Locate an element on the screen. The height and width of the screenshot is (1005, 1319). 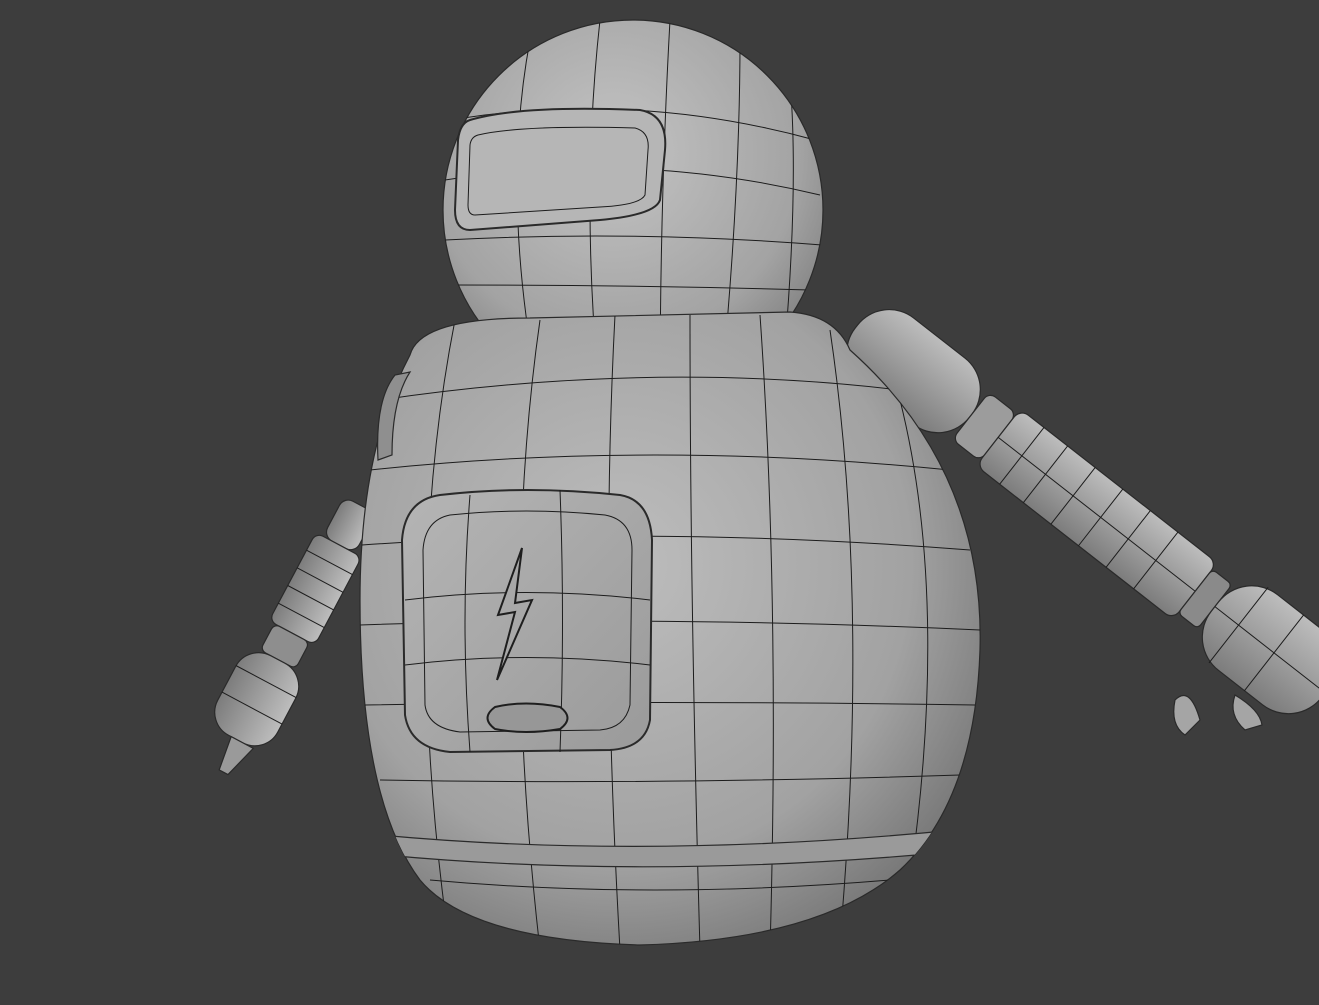
battery-panel is located at coordinates (527, 621).